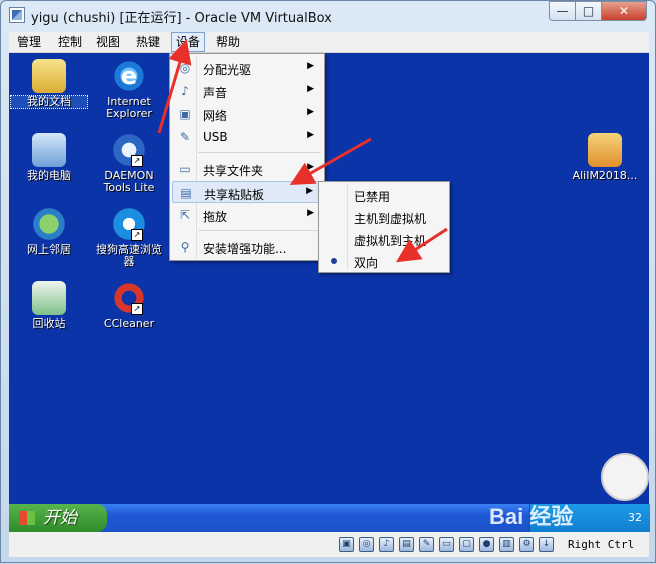 Image resolution: width=656 pixels, height=564 pixels. Describe the element at coordinates (421, 245) in the screenshot. I see `annotation-arrow-bidirectional` at that location.